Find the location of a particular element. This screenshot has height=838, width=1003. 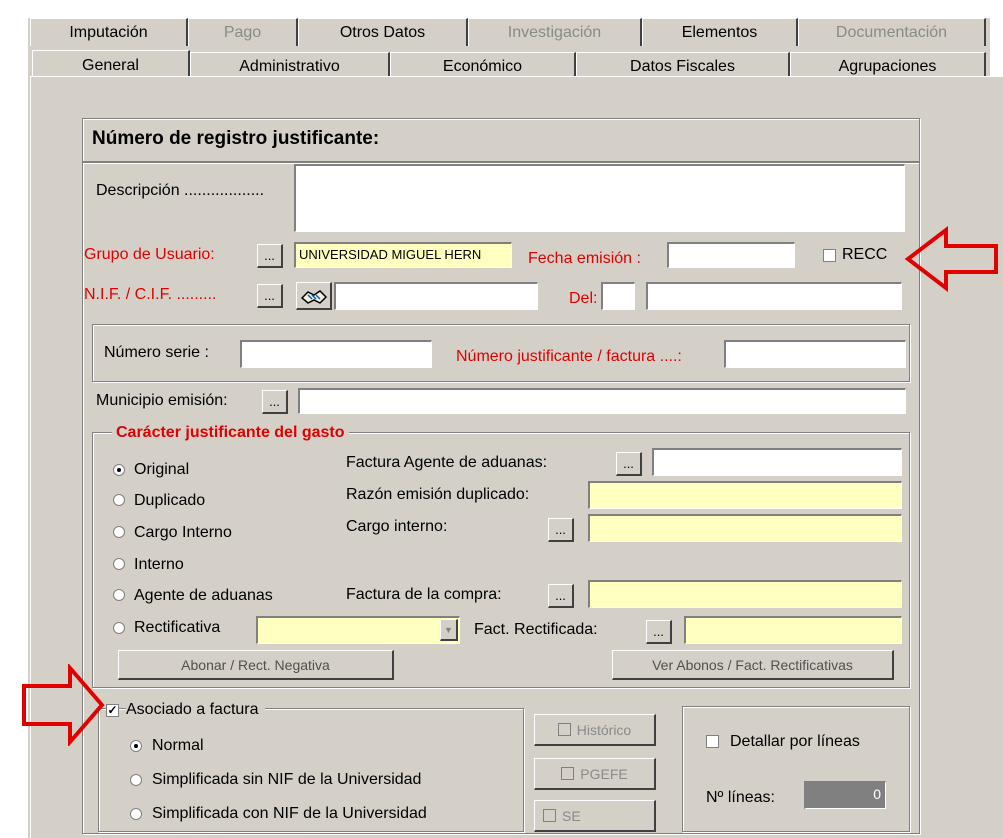

radio-agente-aduanas is located at coordinates (119, 595).